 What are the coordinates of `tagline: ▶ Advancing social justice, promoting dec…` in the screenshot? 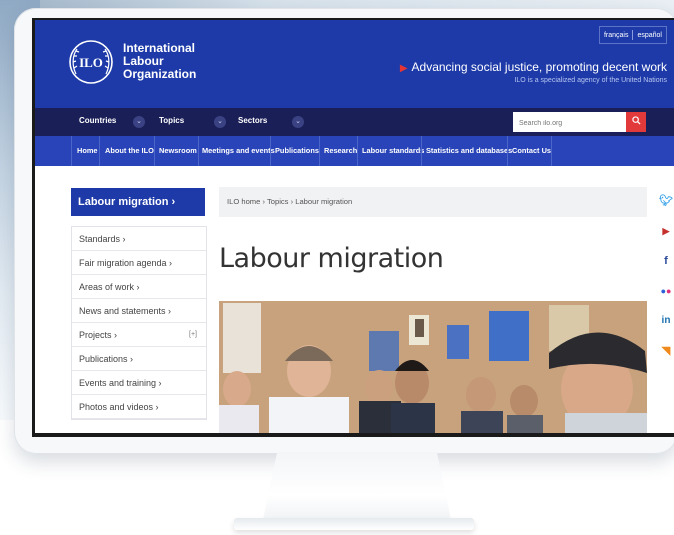 It's located at (533, 67).